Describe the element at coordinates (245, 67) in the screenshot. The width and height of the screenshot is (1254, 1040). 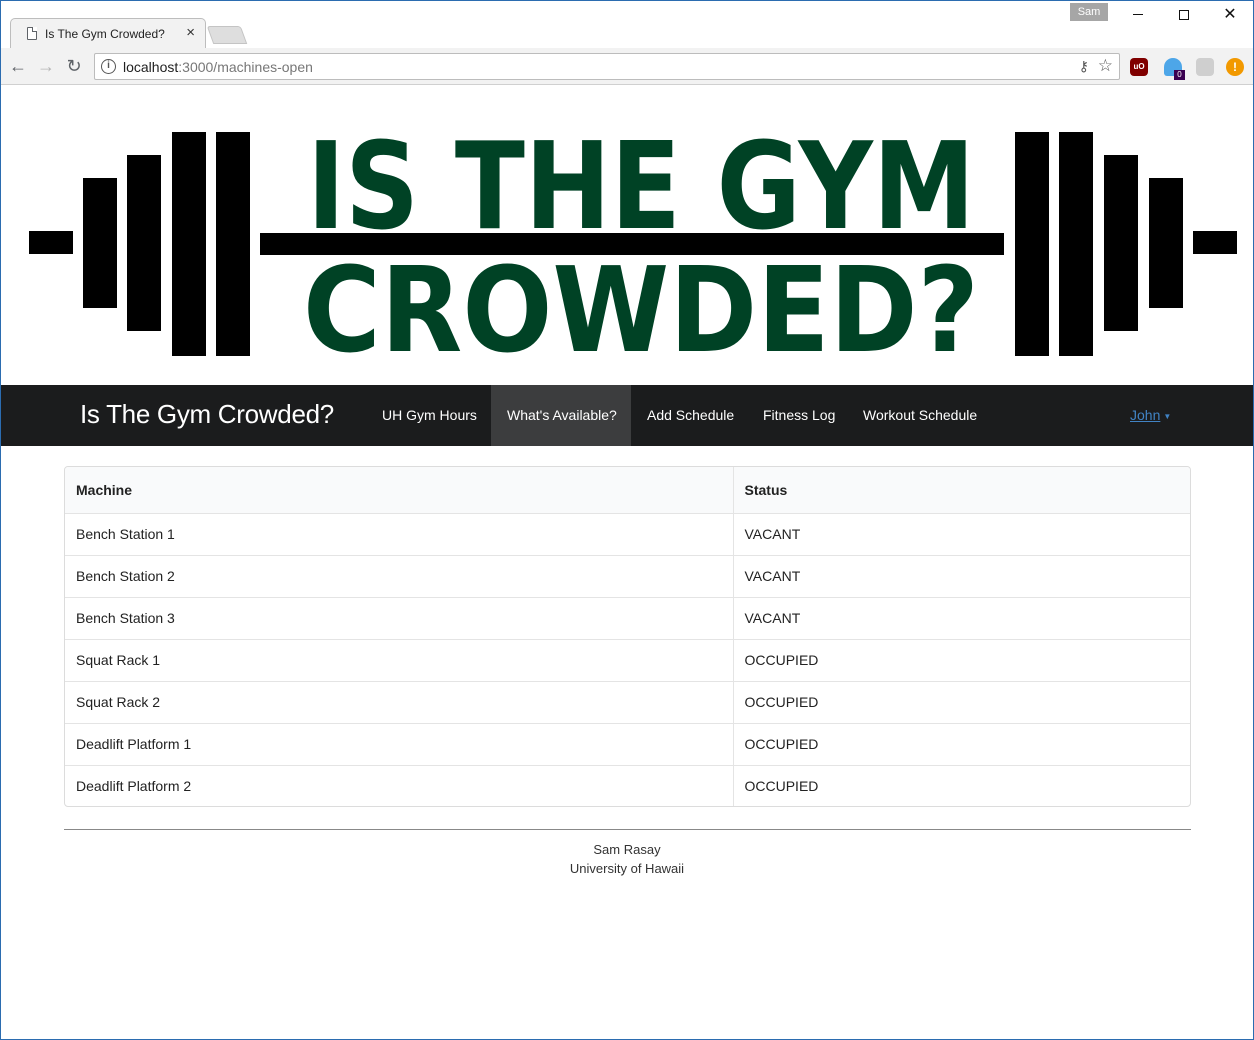
I see `url-path: :3000/machines-open` at that location.